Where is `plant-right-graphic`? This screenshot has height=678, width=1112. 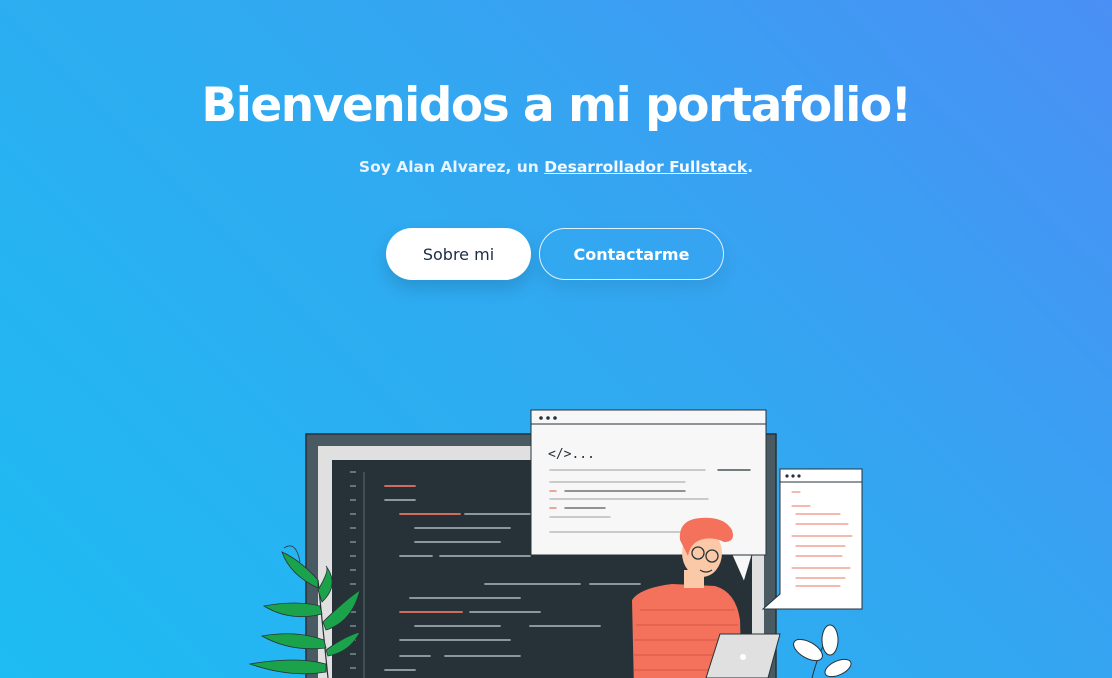 plant-right-graphic is located at coordinates (822, 651).